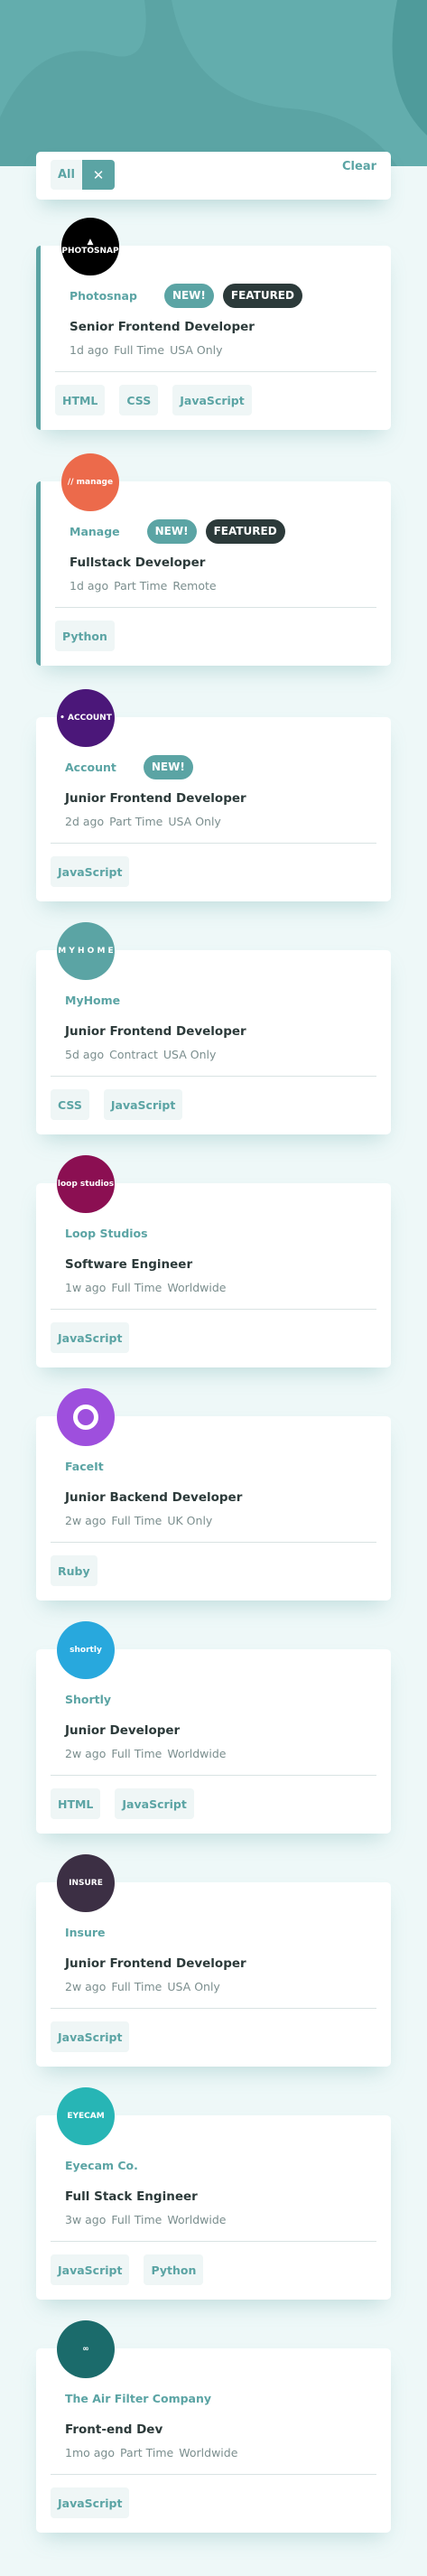  I want to click on company-row: Insure, so click(94, 1932).